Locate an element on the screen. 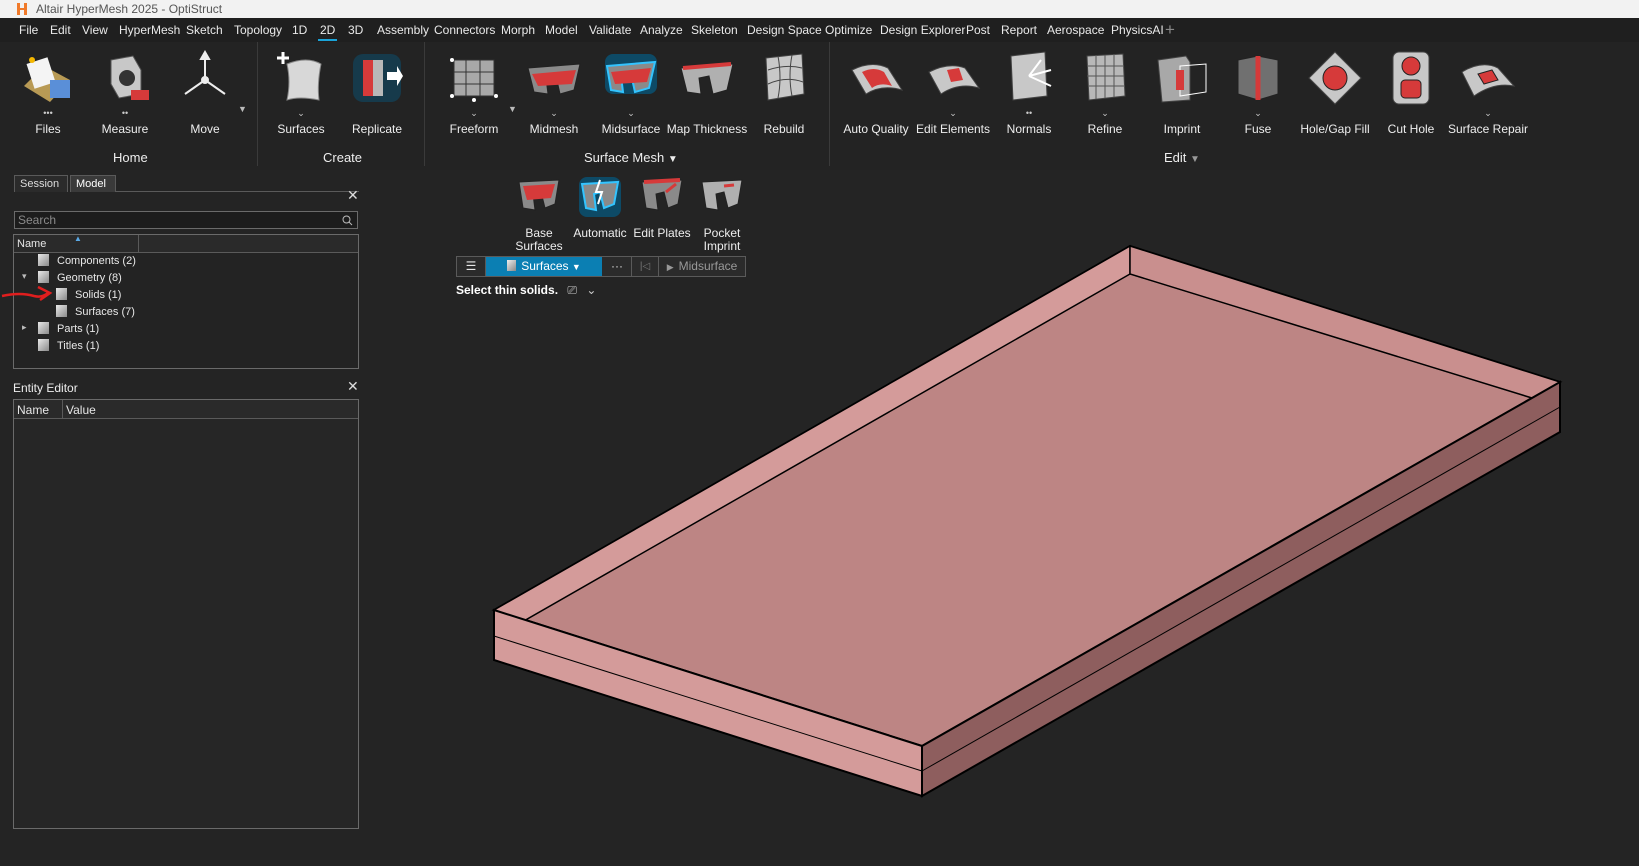 The image size is (1639, 866). menu-physicsai: PhysicsAI is located at coordinates (1137, 30).